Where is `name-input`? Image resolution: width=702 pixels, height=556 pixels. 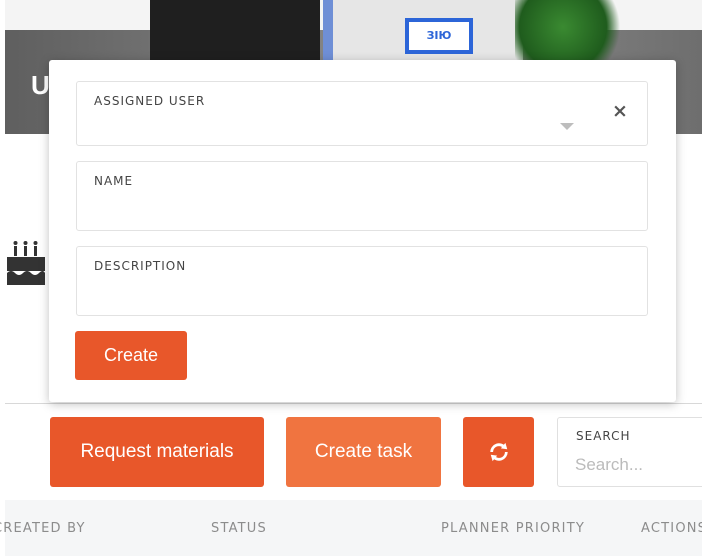
name-input is located at coordinates (354, 208).